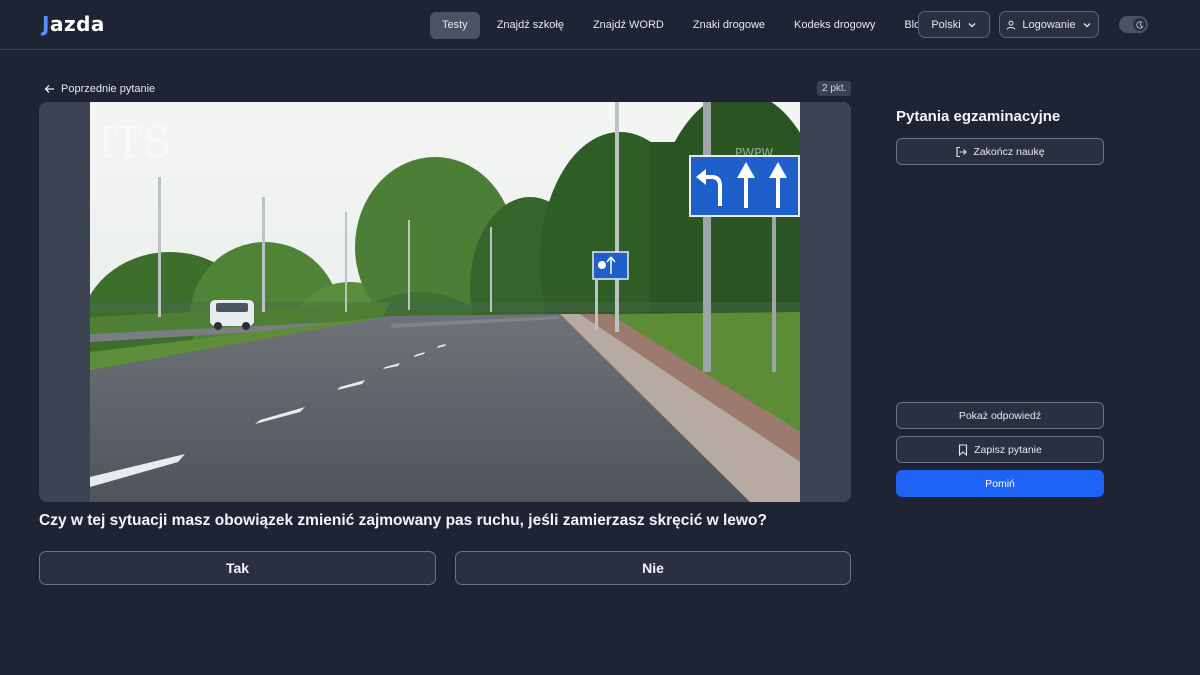 This screenshot has height=675, width=1200. I want to click on show-answer-button: Pokaż odpowiedź, so click(1000, 415).